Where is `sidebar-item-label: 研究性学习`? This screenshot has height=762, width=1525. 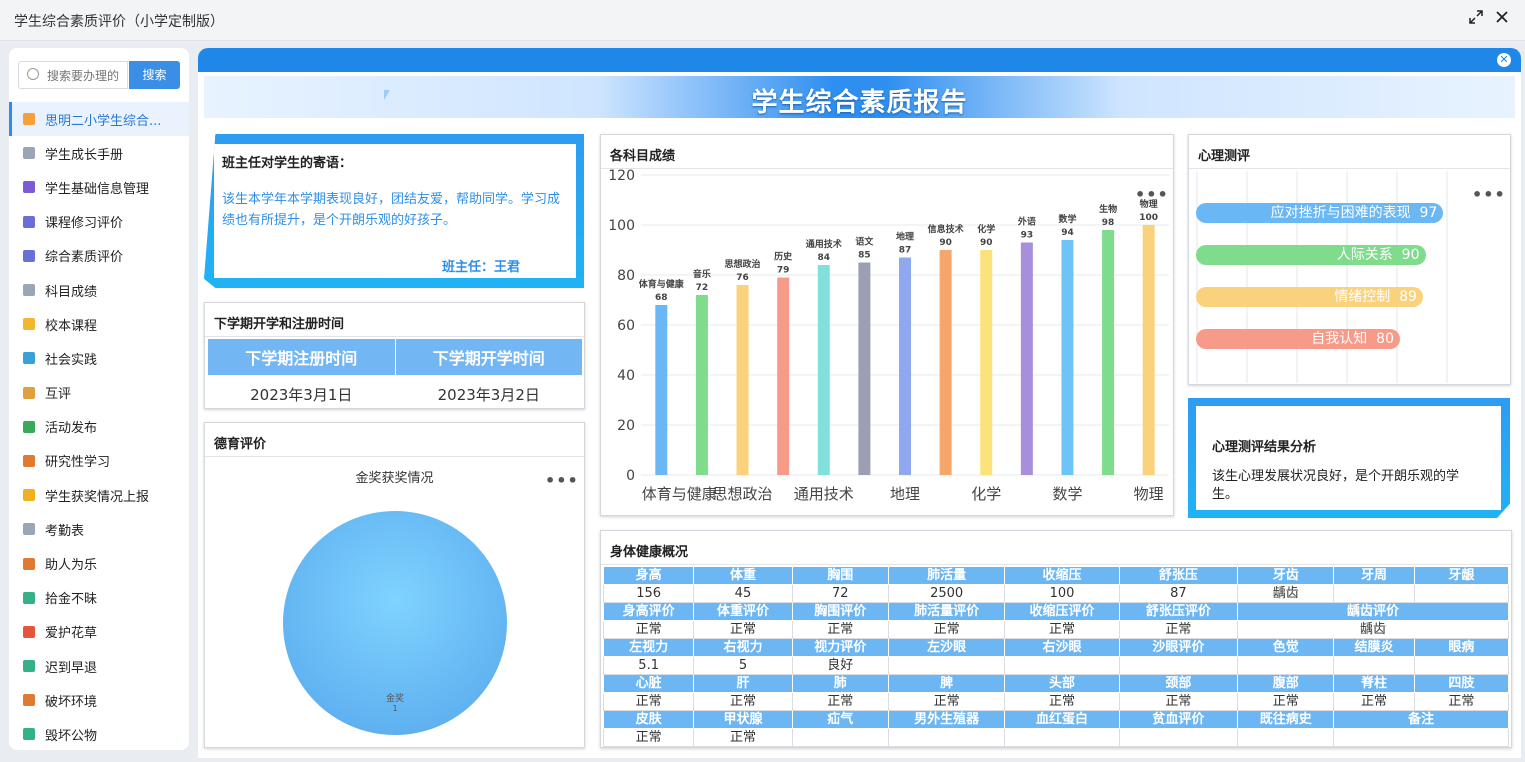
sidebar-item-label: 研究性学习 is located at coordinates (78, 463).